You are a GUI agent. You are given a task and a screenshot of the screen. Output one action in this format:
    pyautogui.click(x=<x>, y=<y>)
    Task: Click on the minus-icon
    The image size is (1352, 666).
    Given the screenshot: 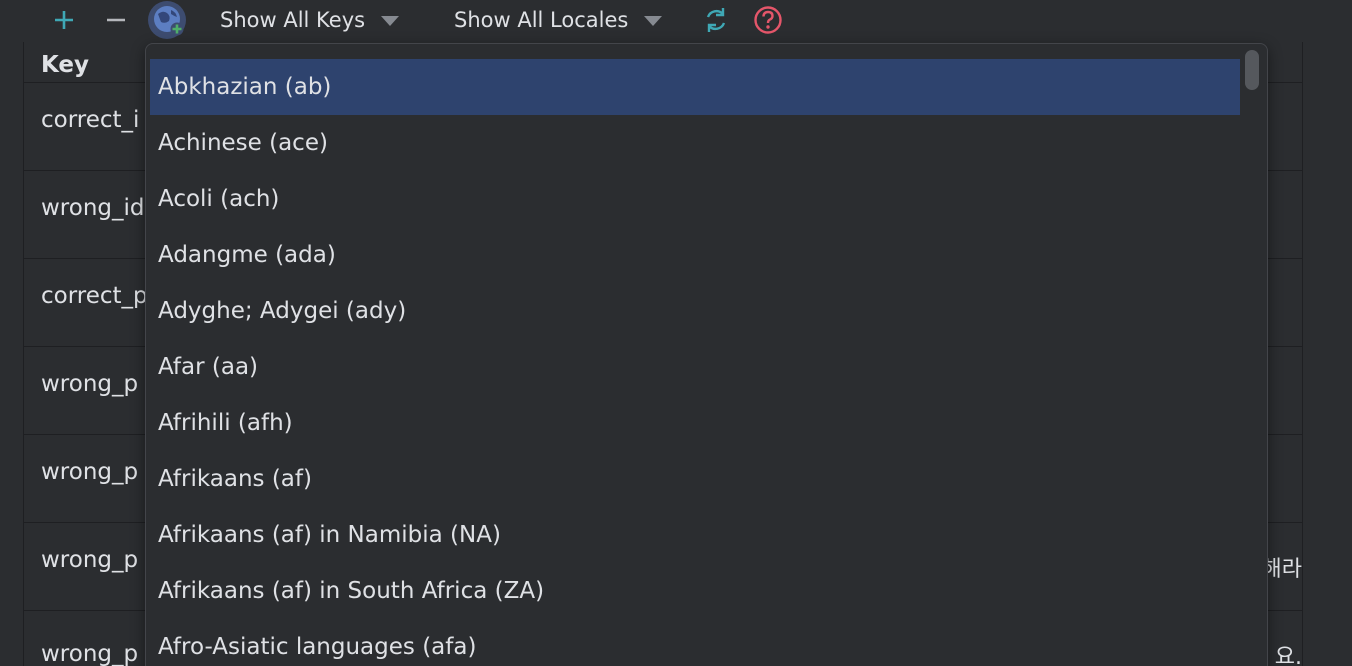 What is the action you would take?
    pyautogui.click(x=116, y=20)
    